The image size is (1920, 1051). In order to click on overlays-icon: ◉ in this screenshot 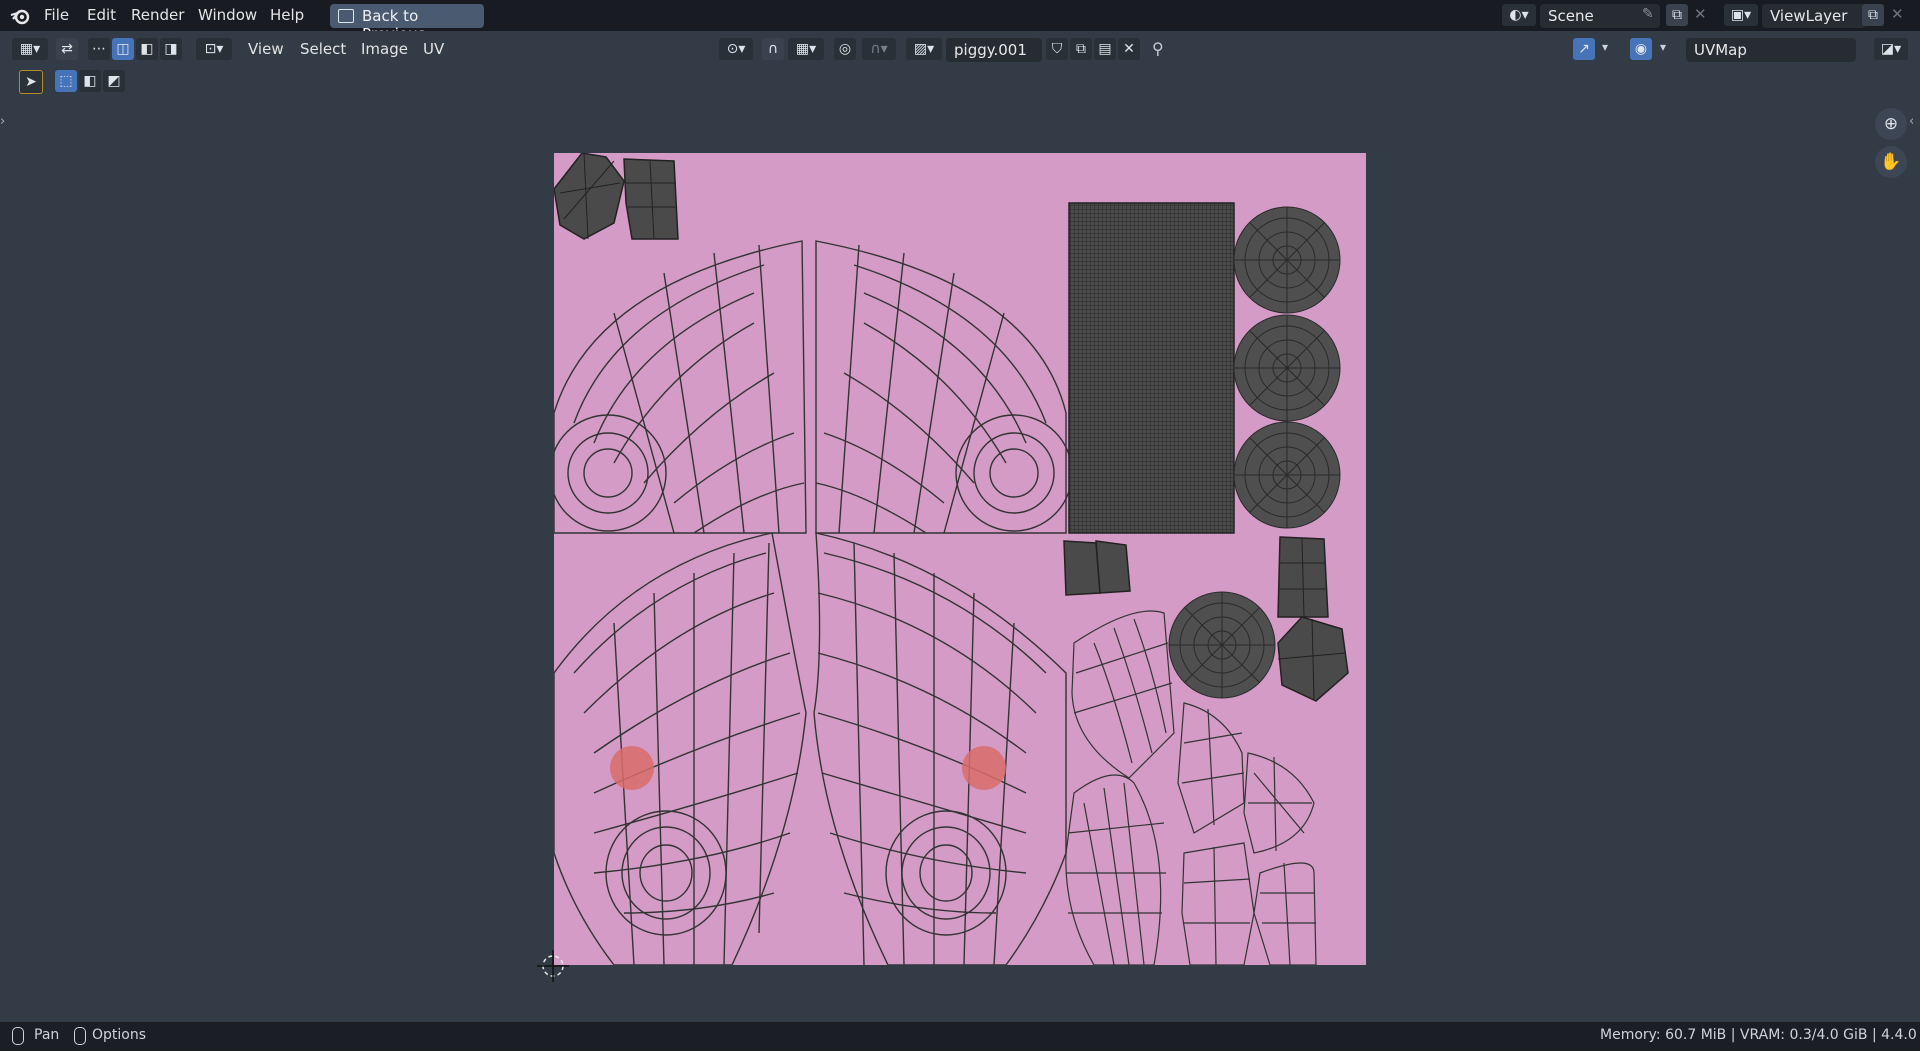, I will do `click(1641, 49)`.